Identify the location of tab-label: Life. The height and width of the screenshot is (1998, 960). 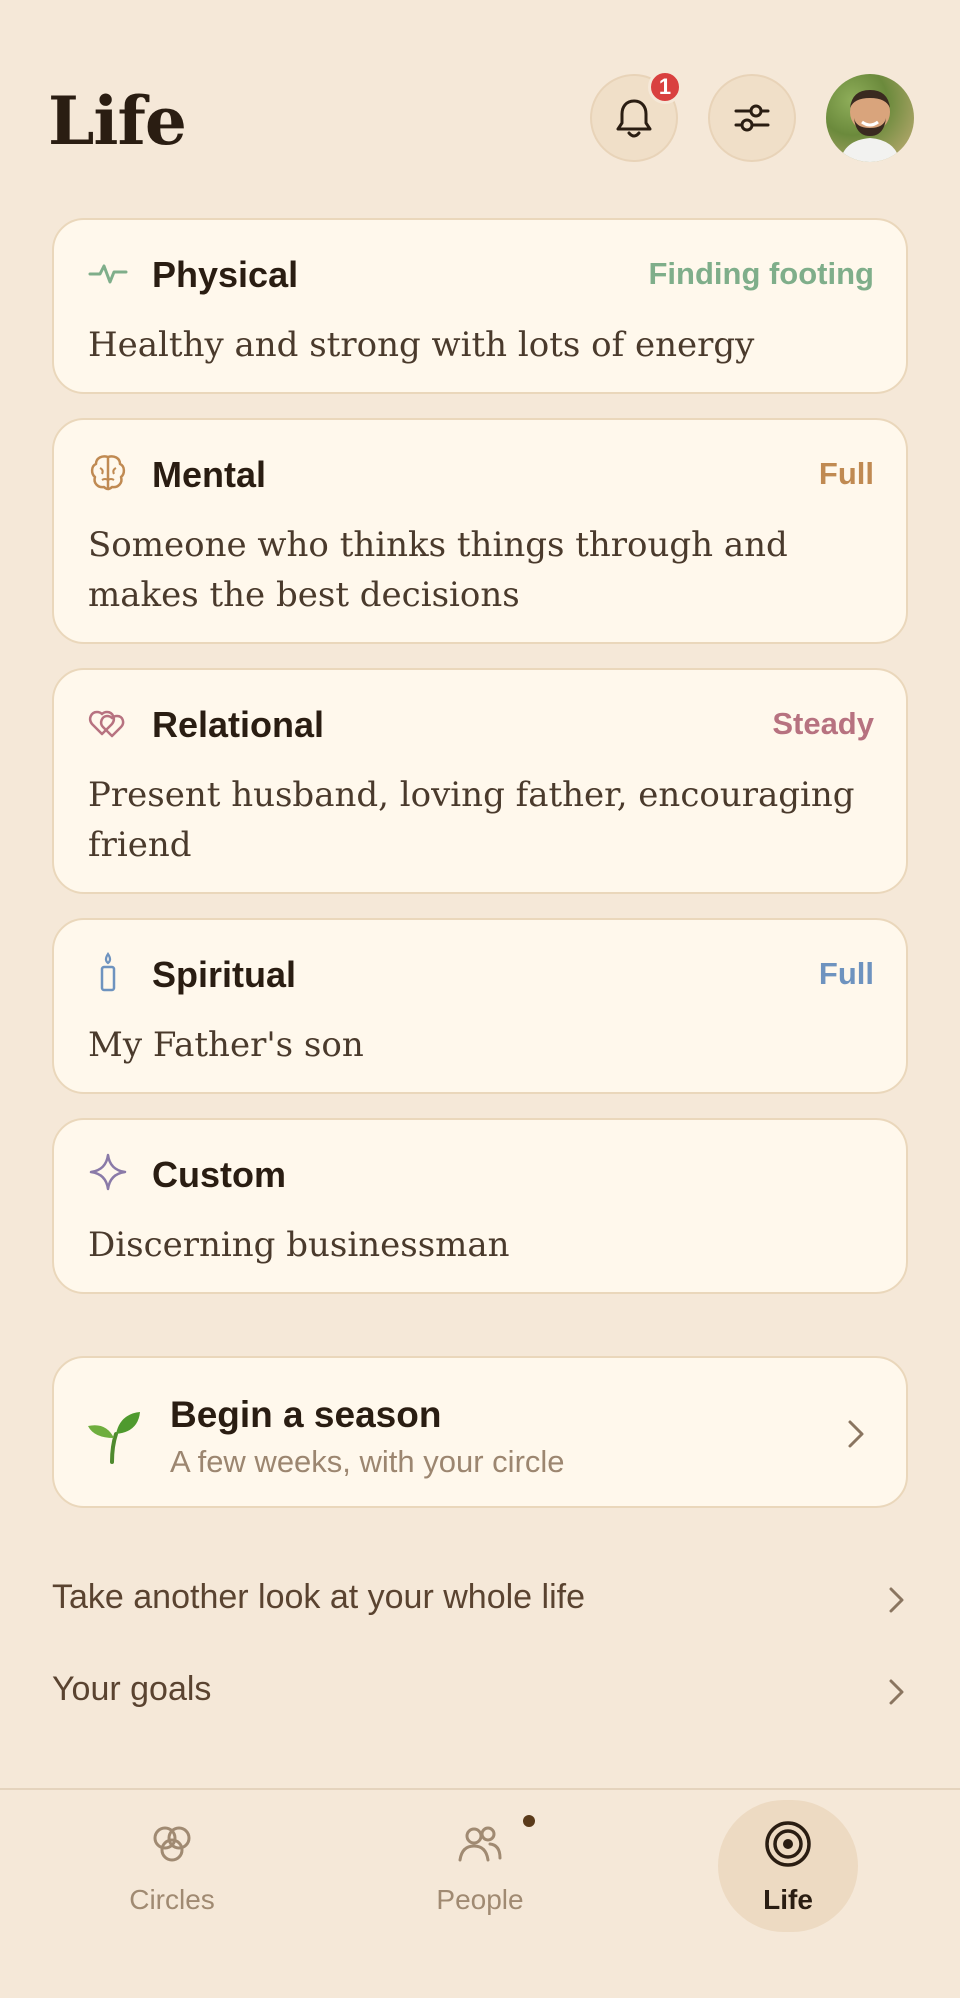
(788, 1899).